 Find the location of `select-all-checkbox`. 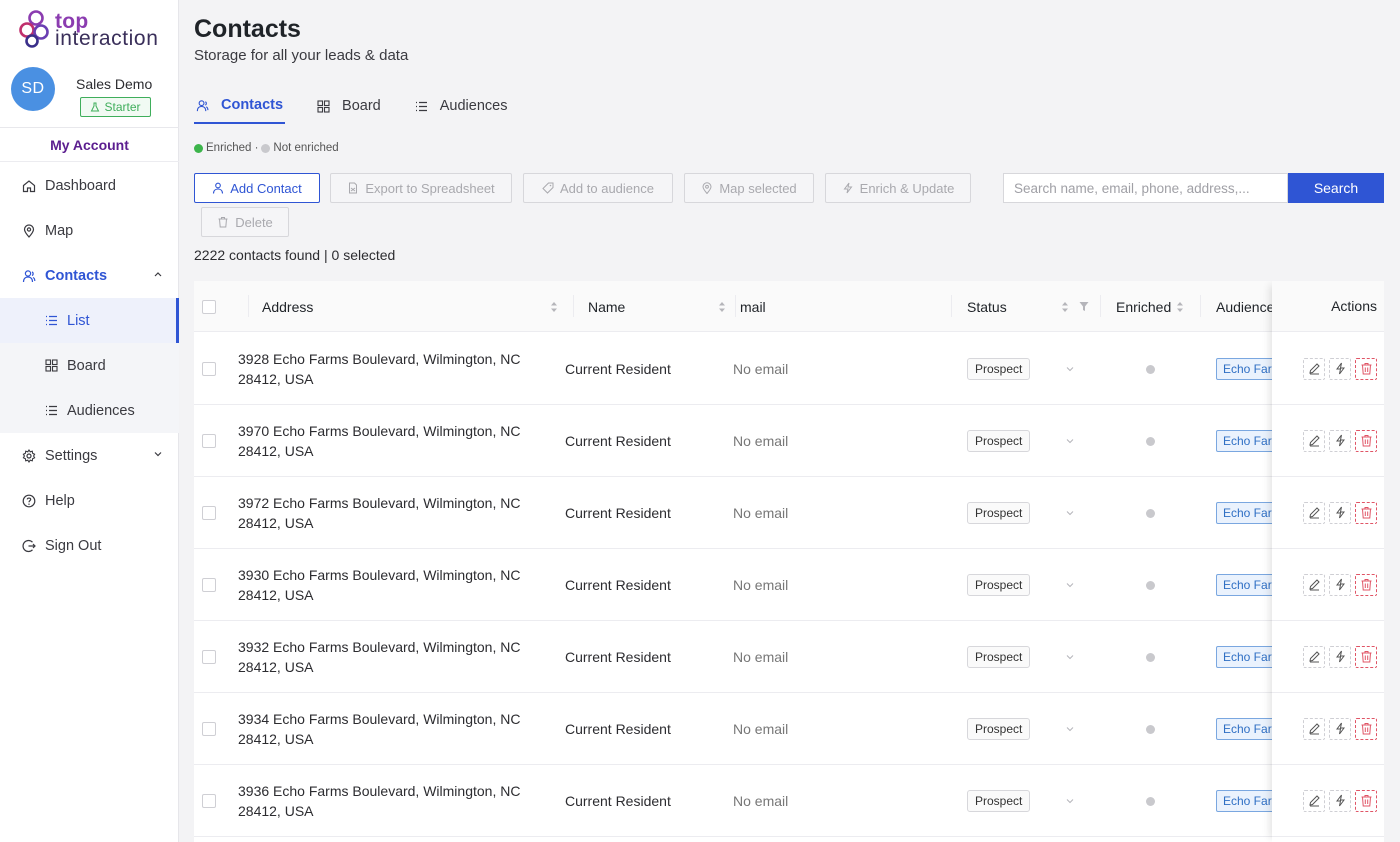

select-all-checkbox is located at coordinates (209, 306).